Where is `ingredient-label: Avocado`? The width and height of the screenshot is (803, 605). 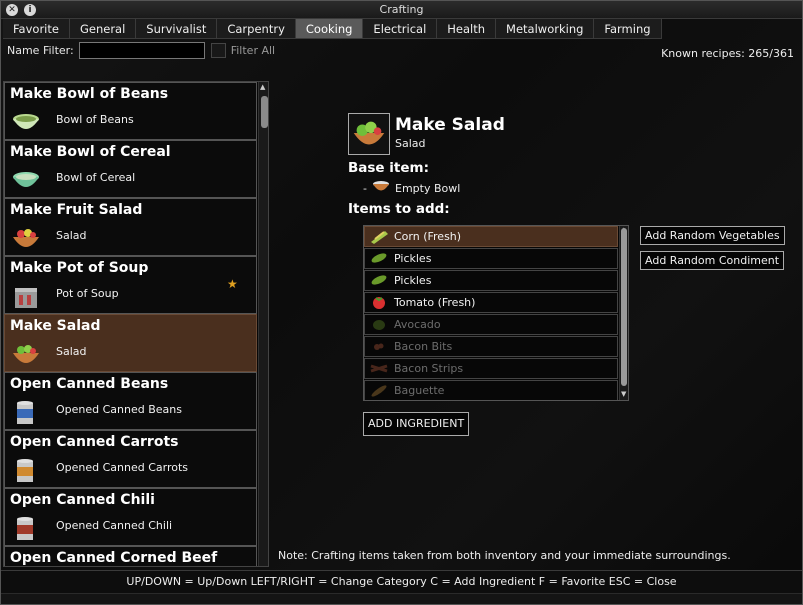
ingredient-label: Avocado is located at coordinates (417, 324).